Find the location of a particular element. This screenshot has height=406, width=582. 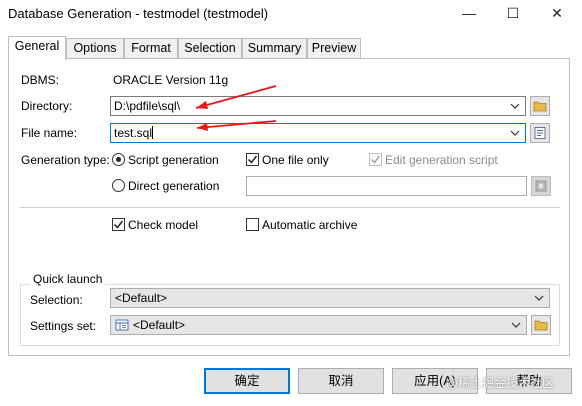

generation-type-label: Generation type: is located at coordinates (65, 160).